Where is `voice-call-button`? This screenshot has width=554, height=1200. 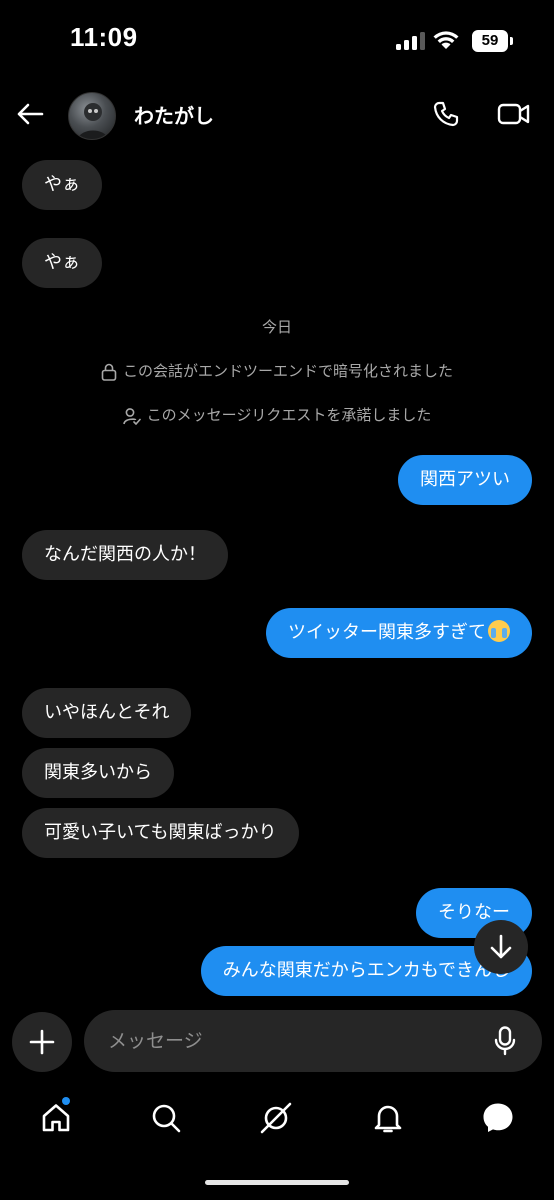 voice-call-button is located at coordinates (446, 114).